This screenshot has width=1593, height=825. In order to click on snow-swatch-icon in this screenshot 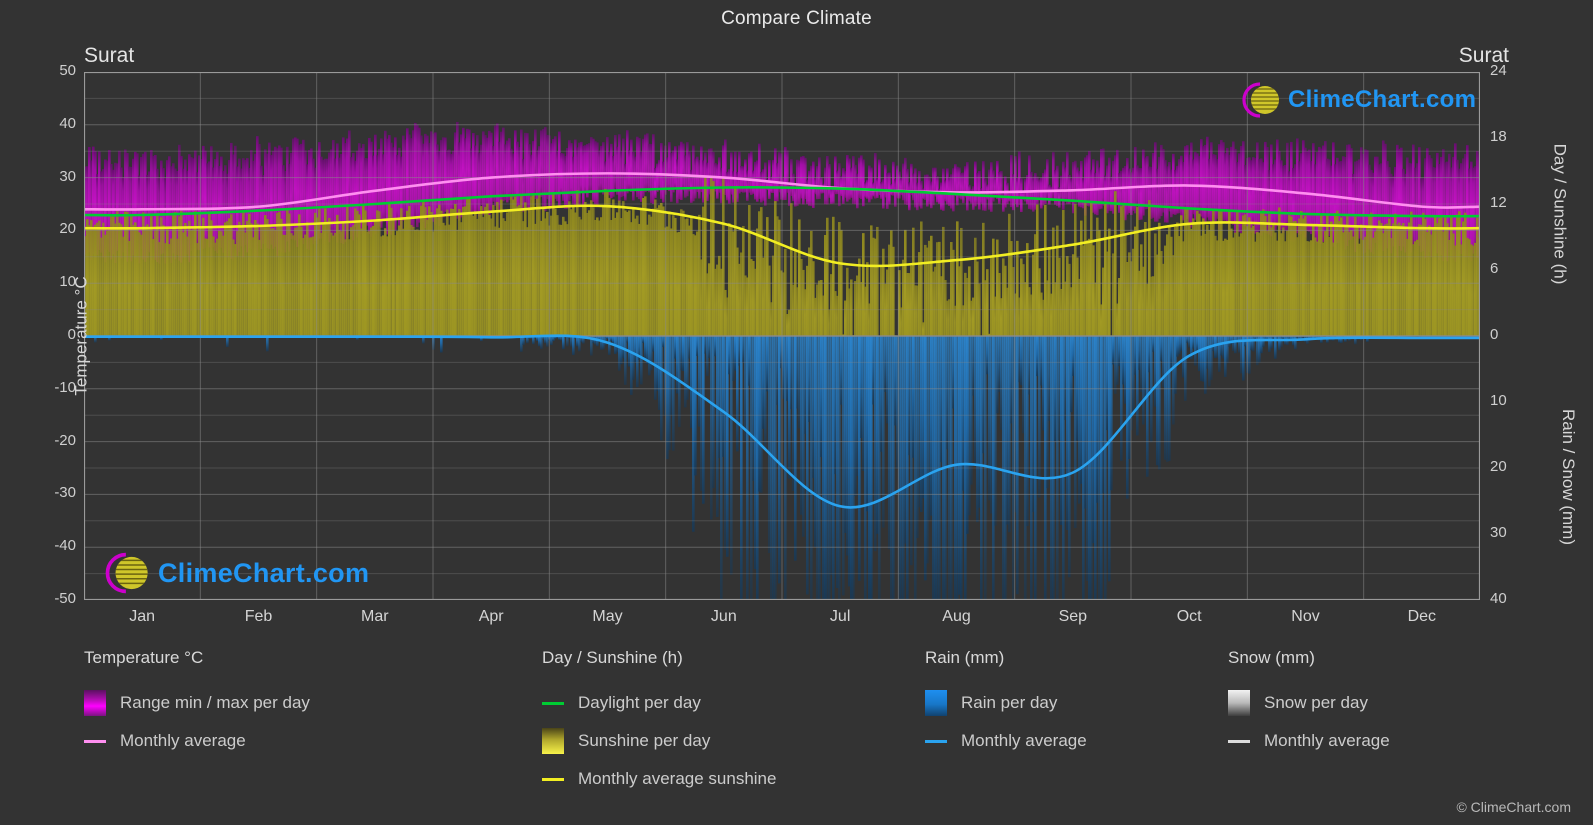, I will do `click(1239, 703)`.